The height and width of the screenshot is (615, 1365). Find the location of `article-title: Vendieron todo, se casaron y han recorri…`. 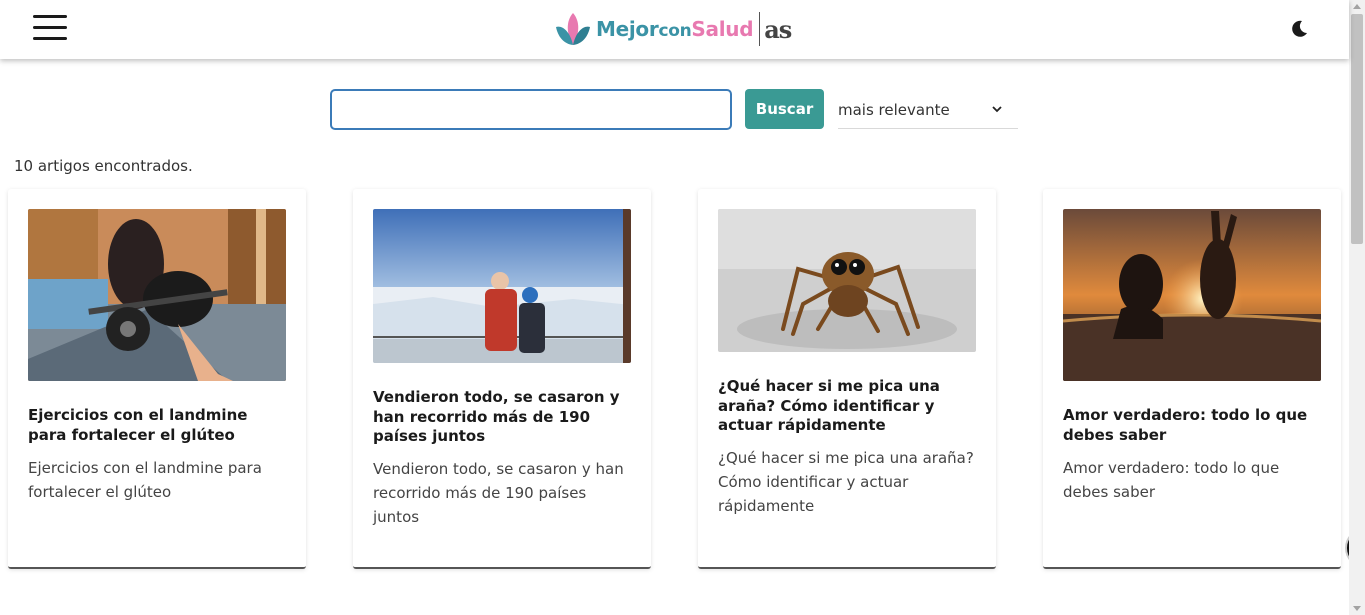

article-title: Vendieron todo, se casaron y han recorri… is located at coordinates (502, 417).